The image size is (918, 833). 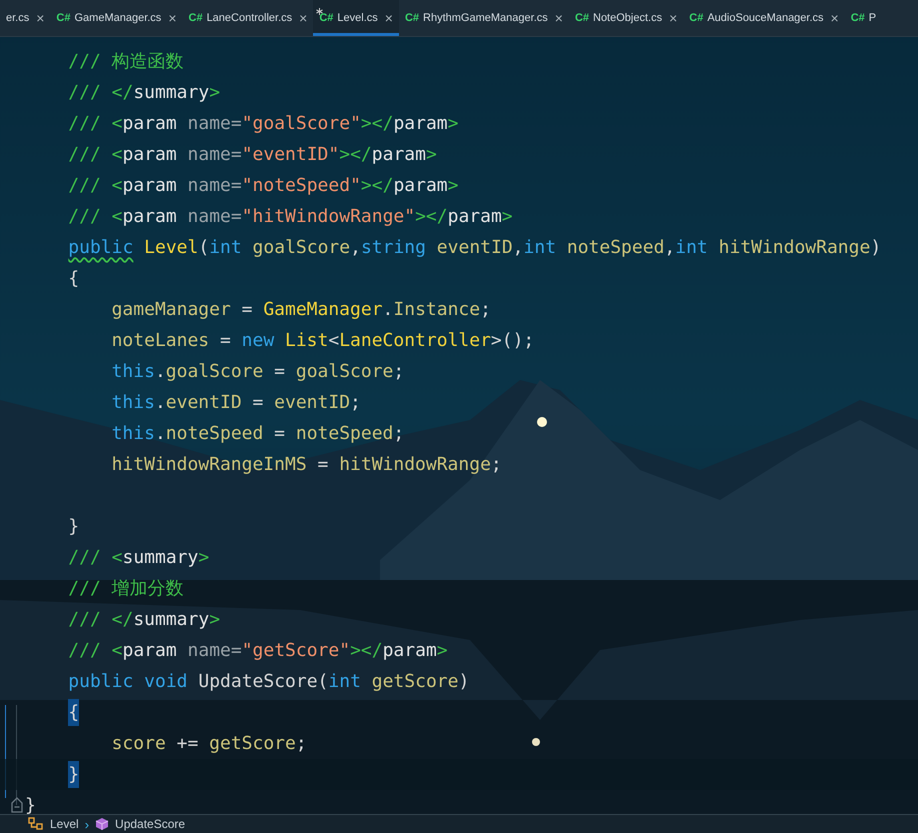 I want to click on code-line: this.goalScore = goalScore;, so click(x=258, y=372).